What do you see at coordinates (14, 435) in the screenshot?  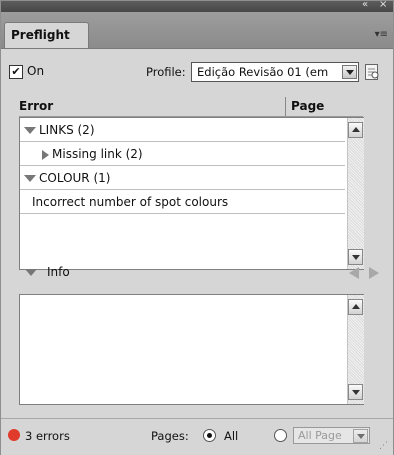 I see `error-status-icon` at bounding box center [14, 435].